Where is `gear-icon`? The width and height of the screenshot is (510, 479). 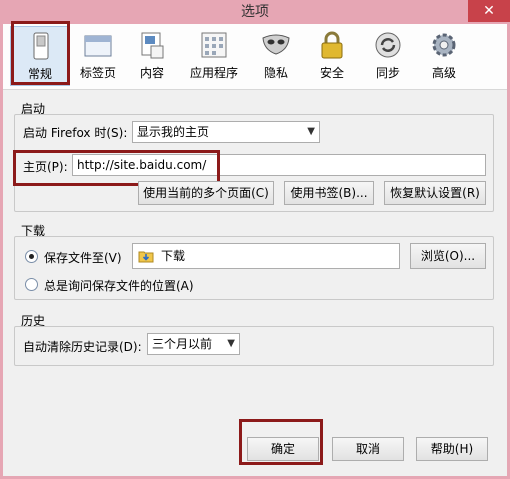 gear-icon is located at coordinates (444, 45).